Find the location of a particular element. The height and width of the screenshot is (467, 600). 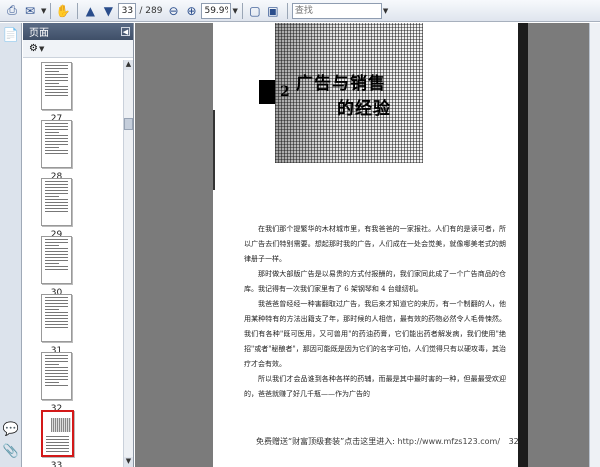

navigation-pane-icons: 📄 💬 📎 is located at coordinates (11, 245).